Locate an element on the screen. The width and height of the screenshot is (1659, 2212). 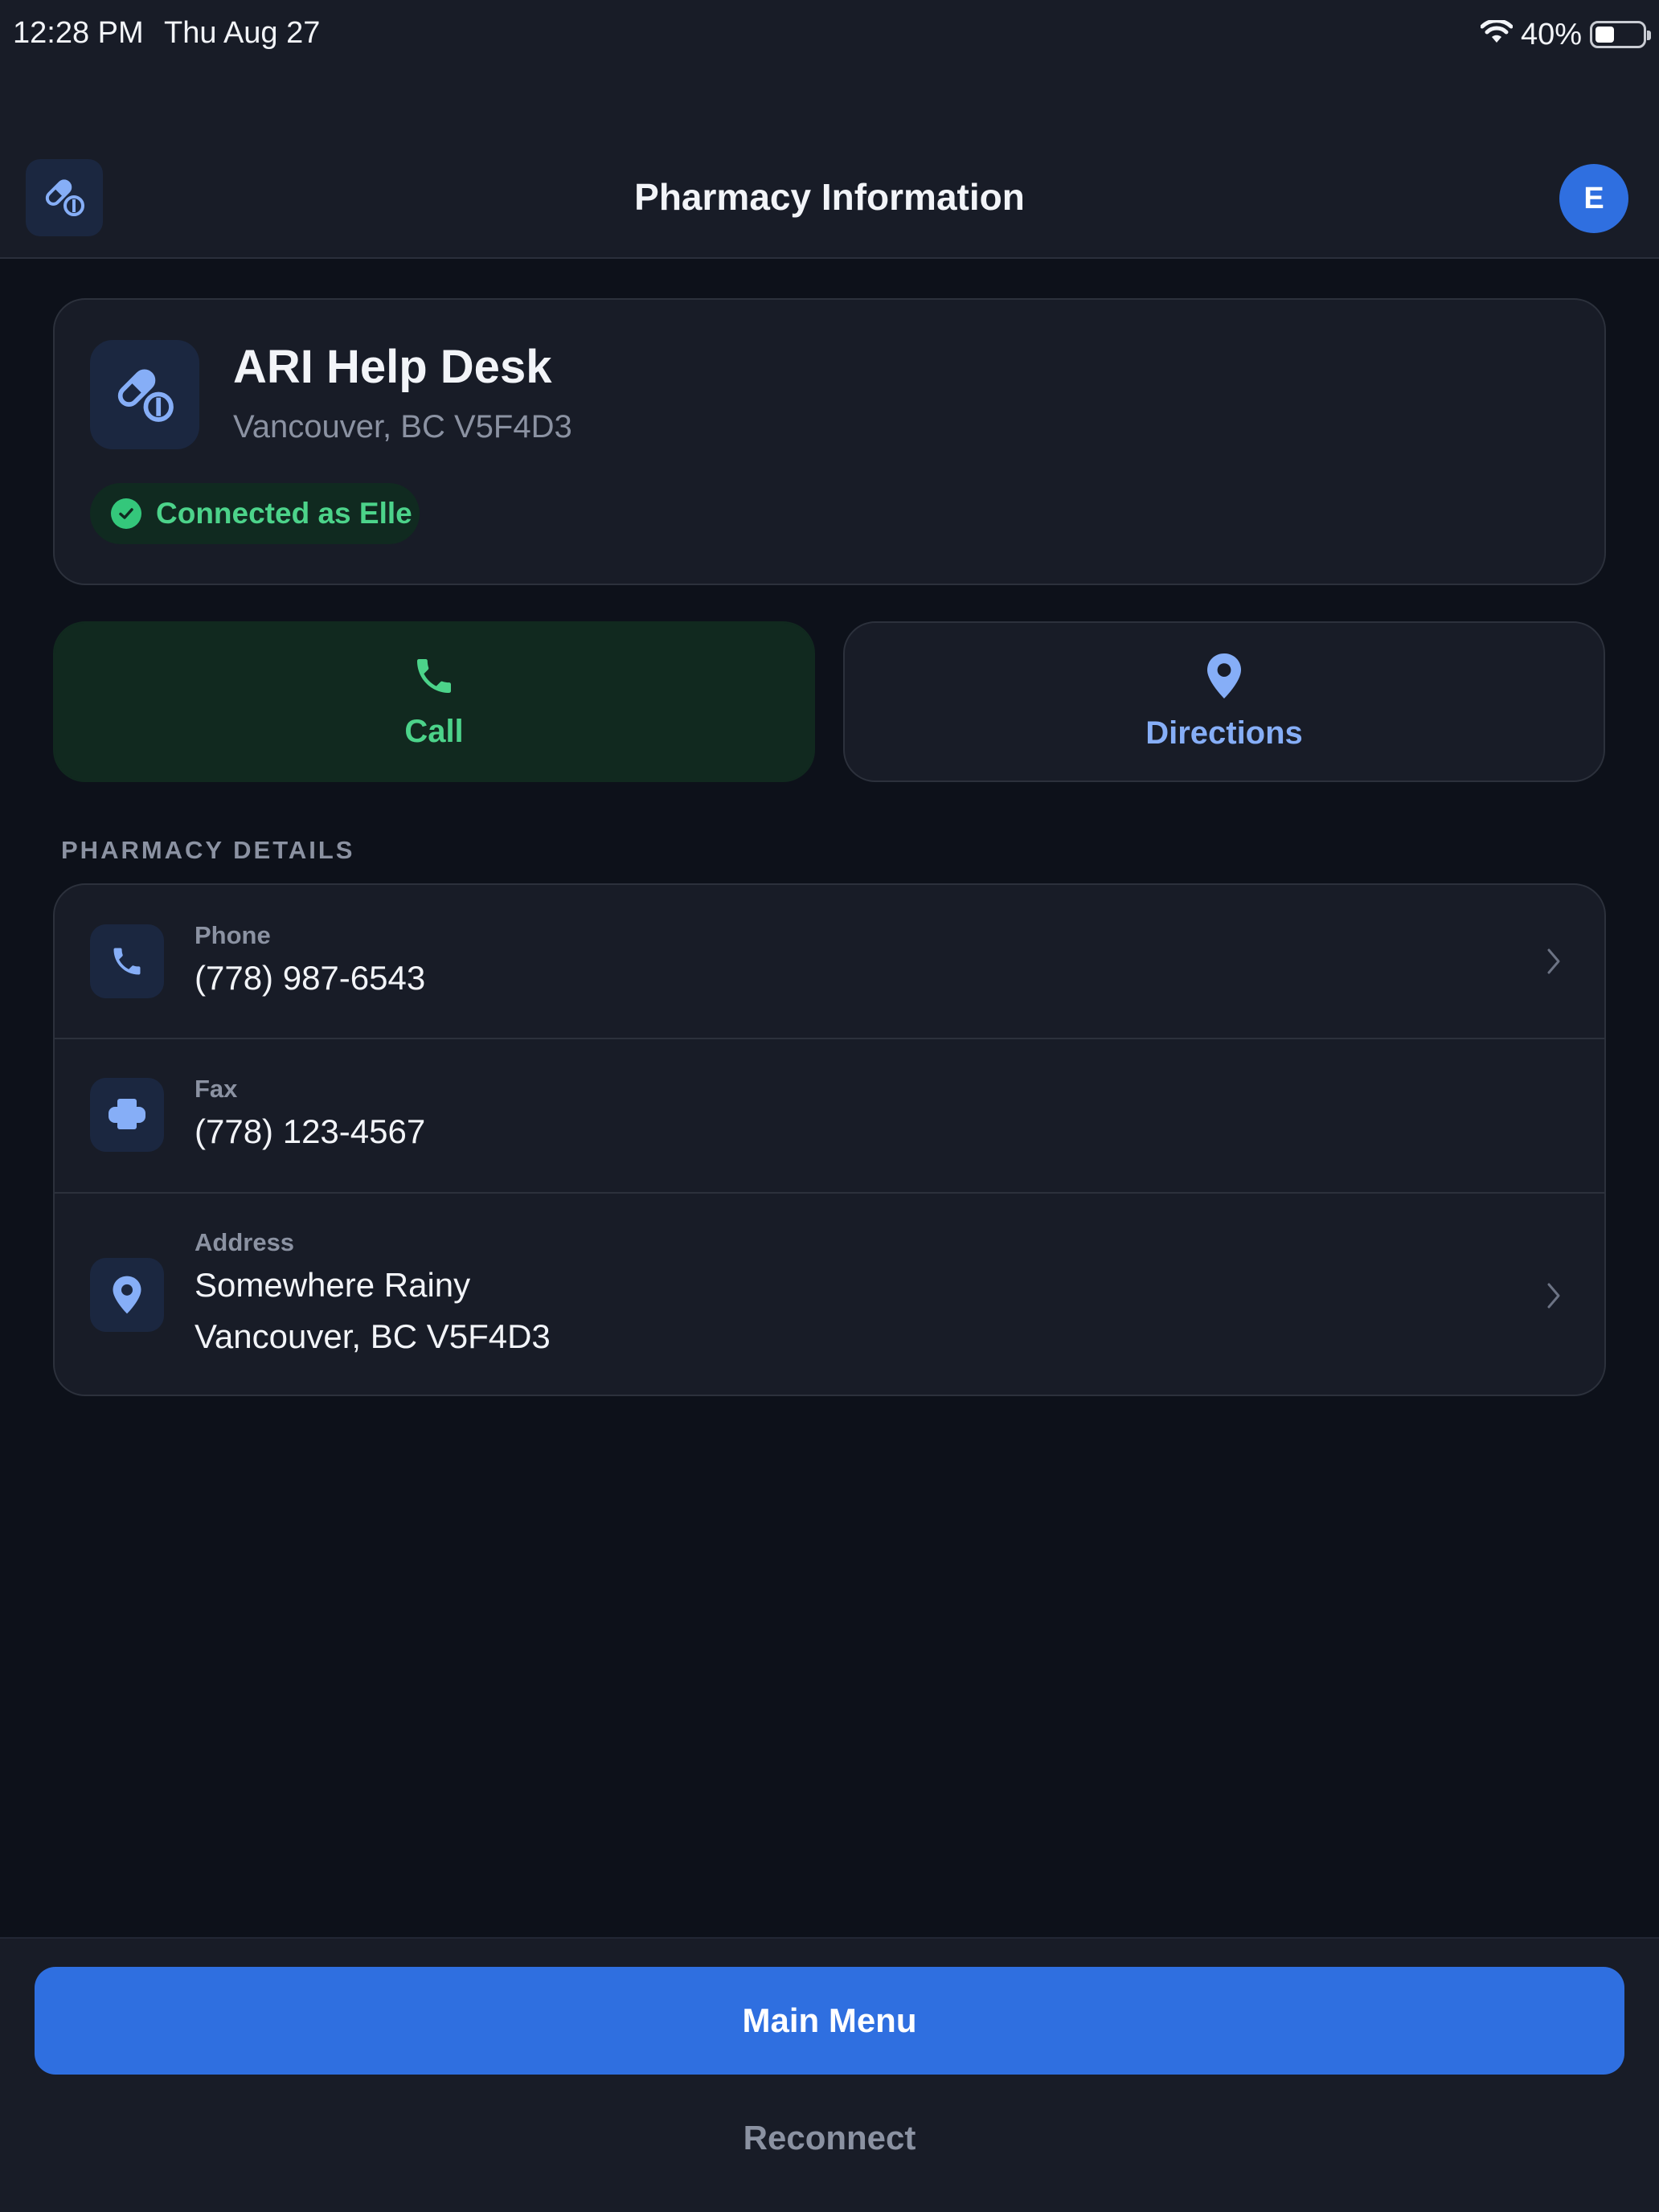
section-header: PHARMACY DETAILS is located at coordinates (208, 850).